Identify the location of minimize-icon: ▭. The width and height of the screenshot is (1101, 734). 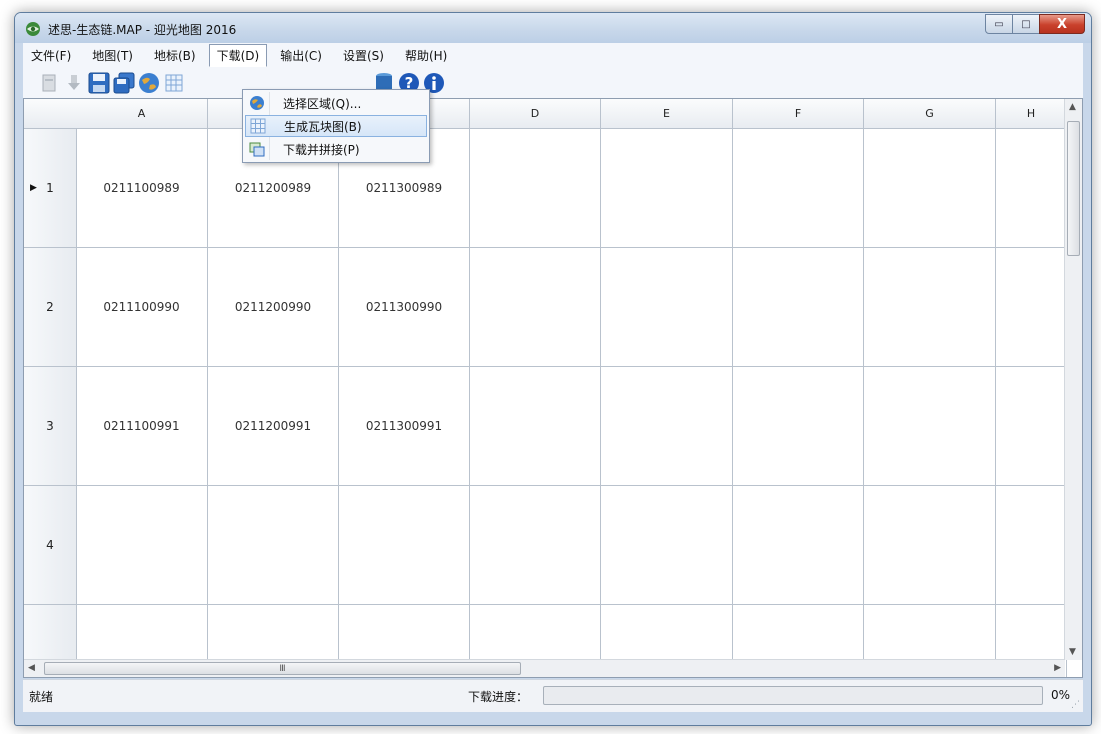
(999, 24).